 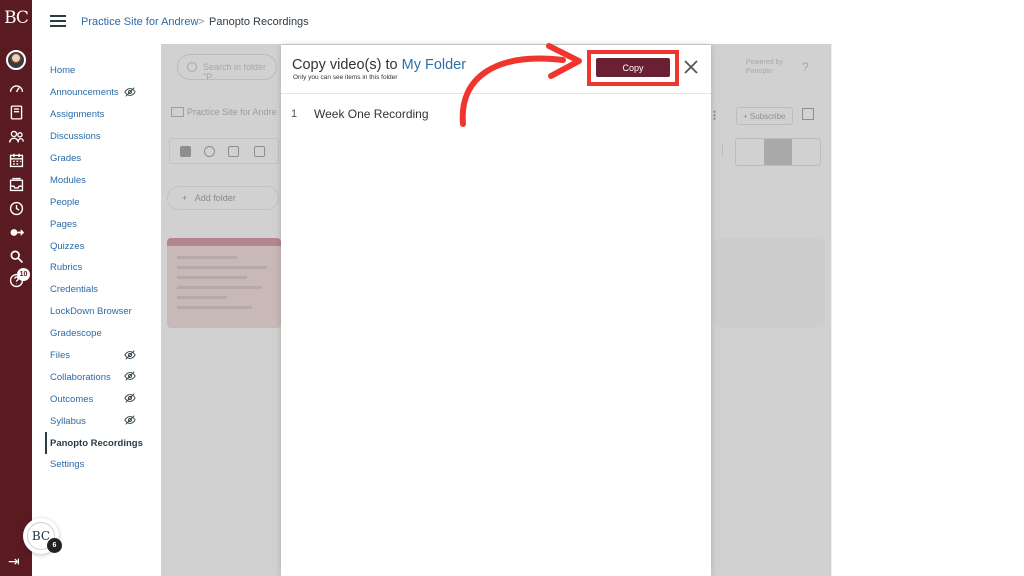 I want to click on breadcrumb-course: Practice Site for Andrew, so click(x=139, y=22).